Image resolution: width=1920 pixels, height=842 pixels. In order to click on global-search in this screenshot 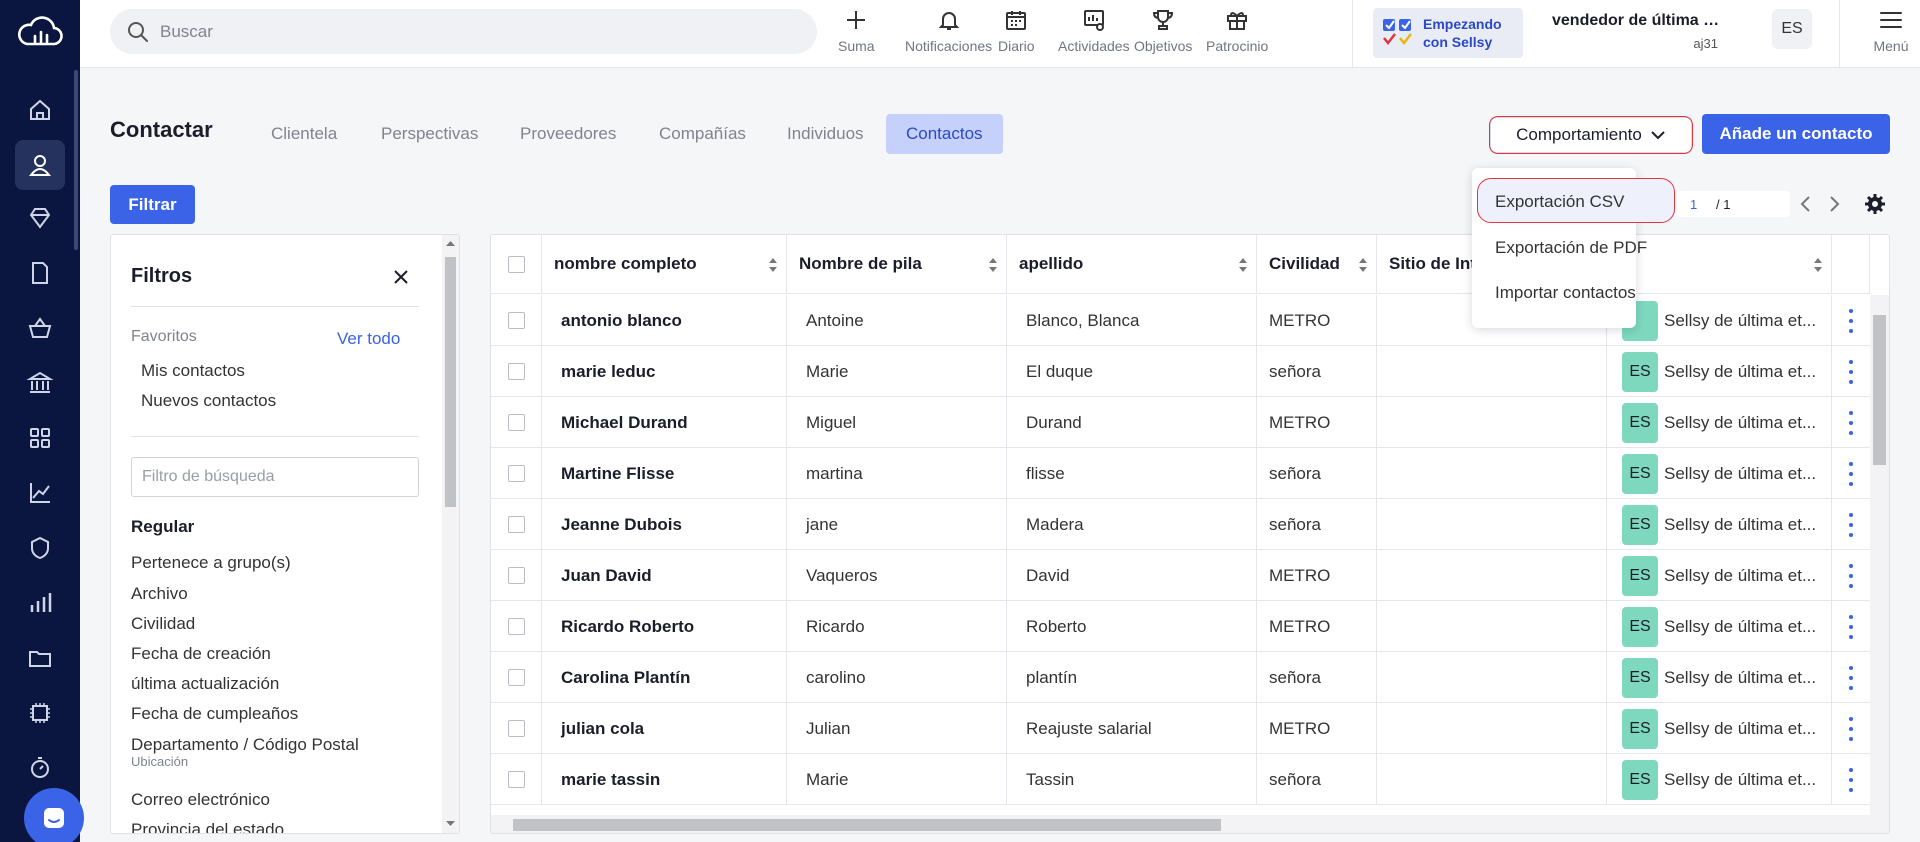, I will do `click(463, 31)`.